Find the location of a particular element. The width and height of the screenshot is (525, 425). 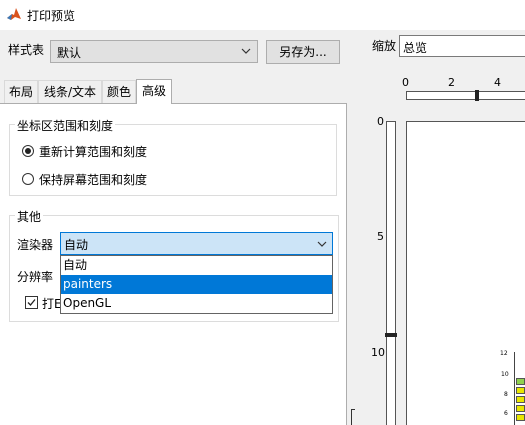

vertical-ruler is located at coordinates (391, 273).